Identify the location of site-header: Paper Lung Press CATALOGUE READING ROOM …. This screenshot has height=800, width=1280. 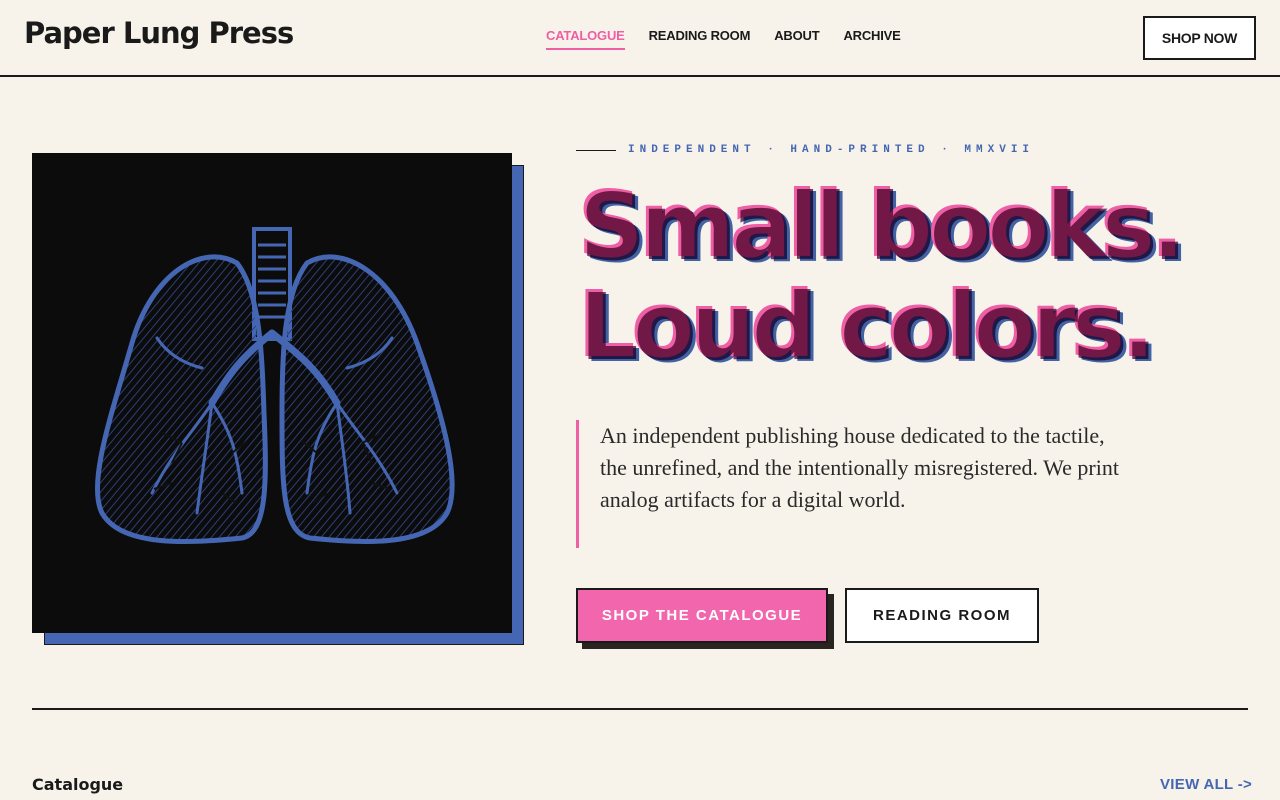
(640, 38).